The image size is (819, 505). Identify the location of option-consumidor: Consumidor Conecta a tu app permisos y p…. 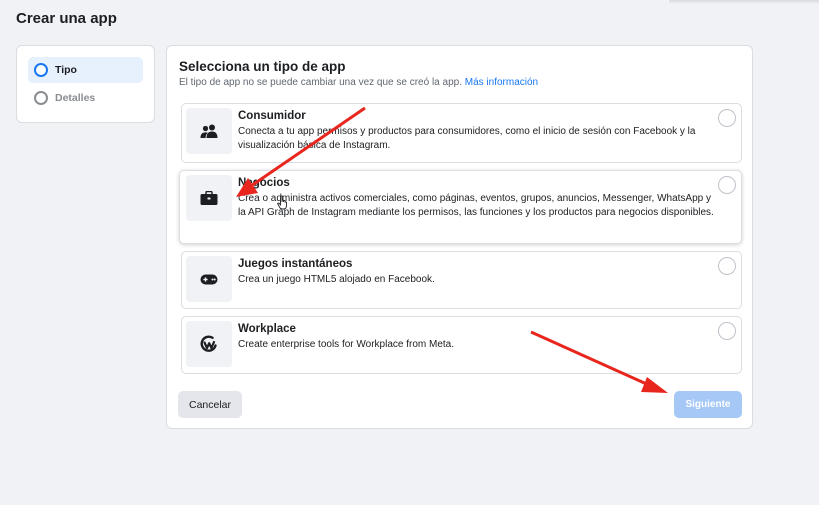
(461, 133).